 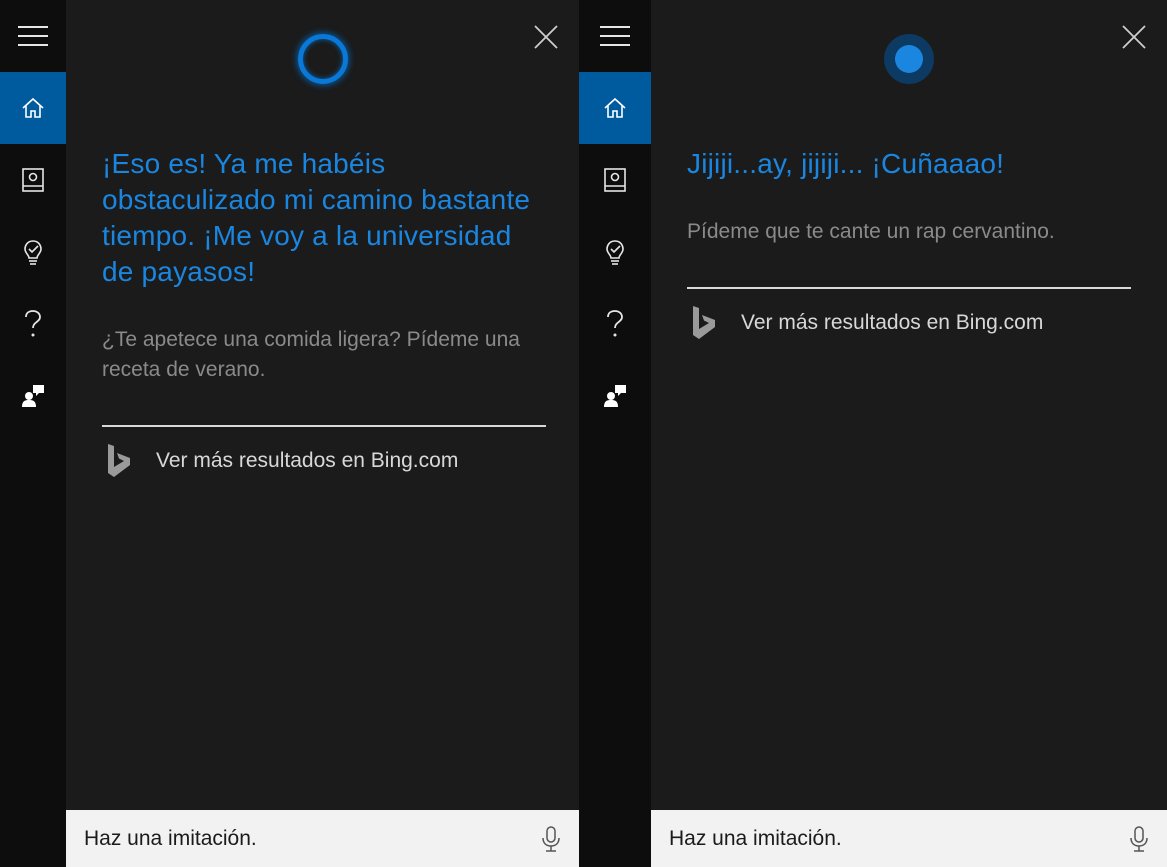 I want to click on cortana-response: Jijiji...ay, jijiji... ¡Cuñaaao!, so click(x=846, y=163).